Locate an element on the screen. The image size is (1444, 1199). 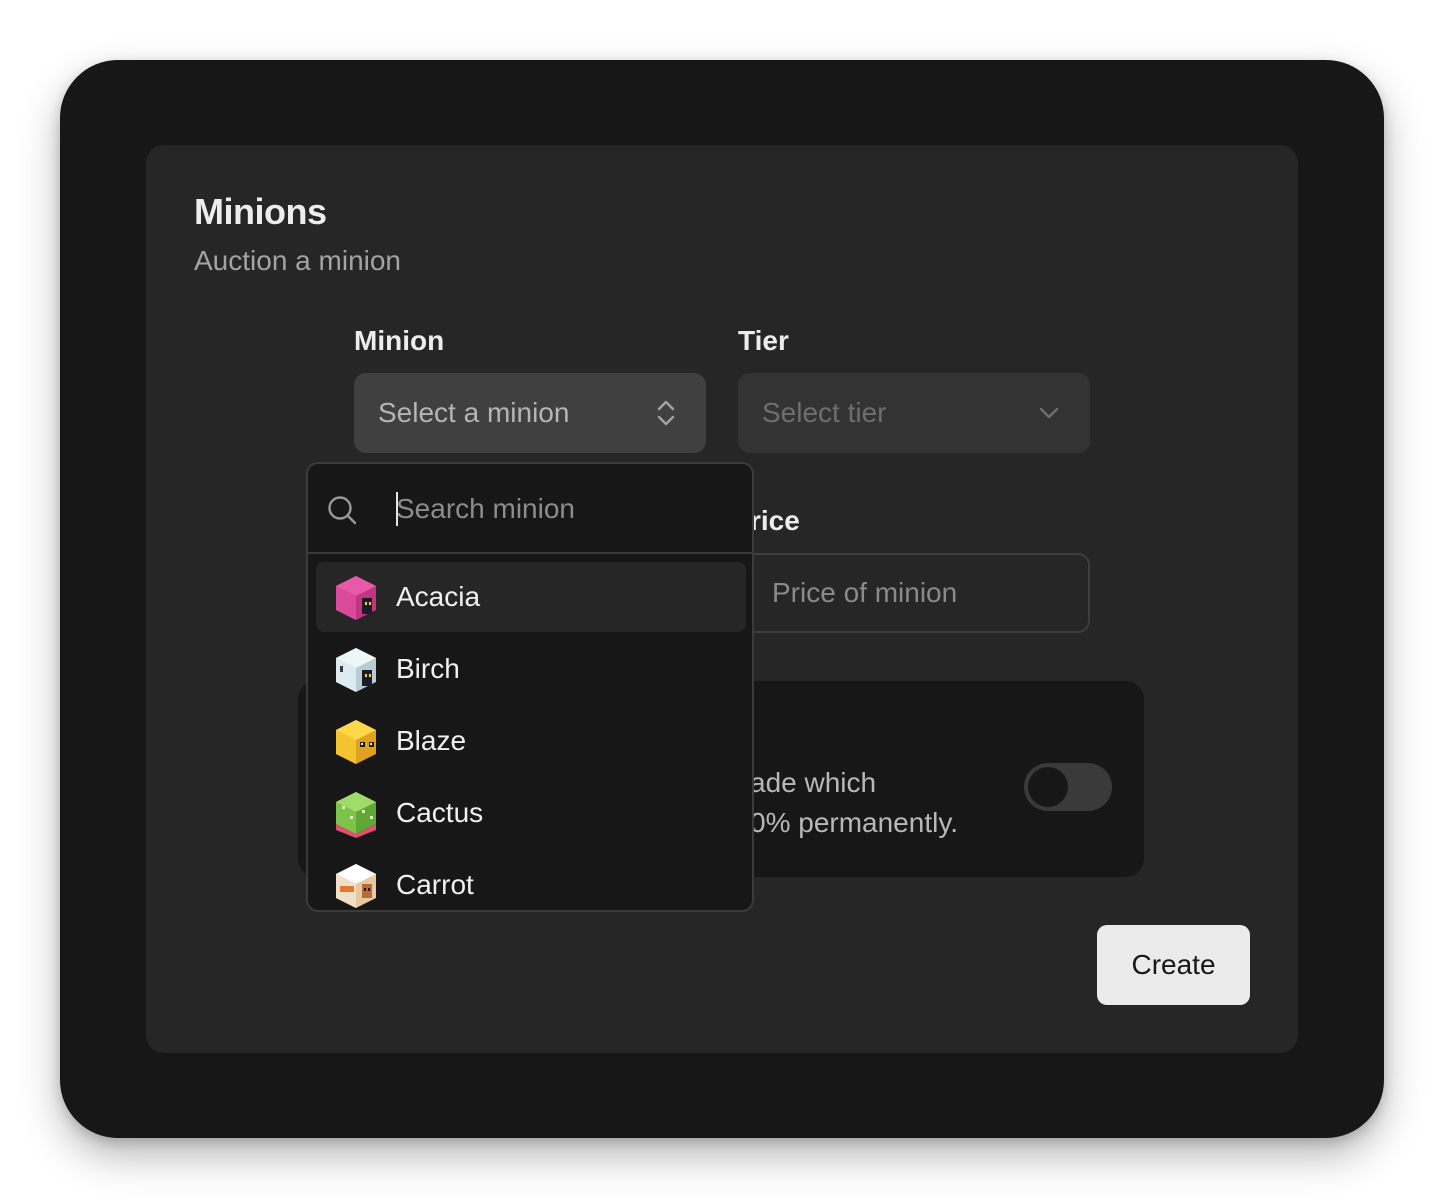
acacia-minion-icon is located at coordinates (356, 598).